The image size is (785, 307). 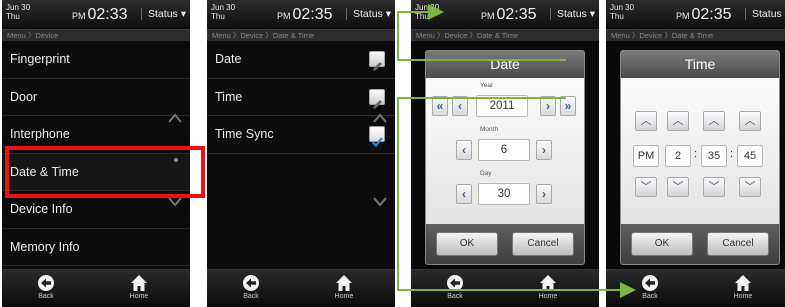 What do you see at coordinates (301, 60) in the screenshot?
I see `menu-item-date: Date` at bounding box center [301, 60].